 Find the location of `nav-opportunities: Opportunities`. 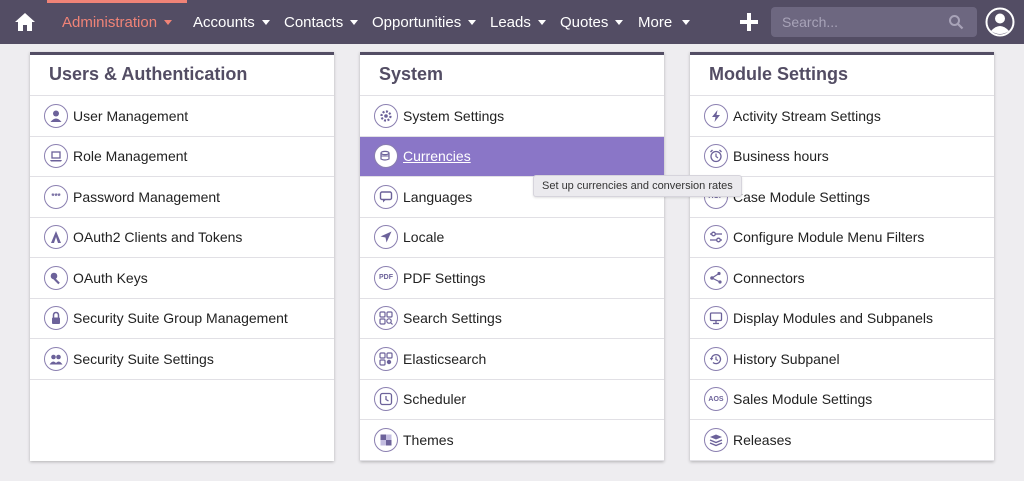

nav-opportunities: Opportunities is located at coordinates (424, 22).